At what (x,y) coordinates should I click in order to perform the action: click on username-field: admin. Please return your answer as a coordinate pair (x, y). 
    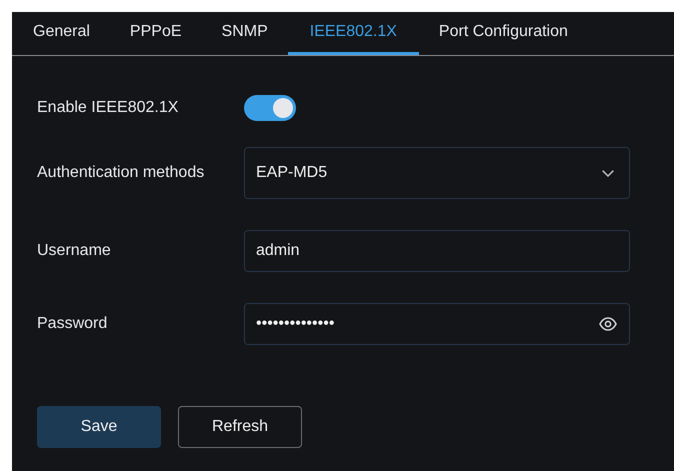
    Looking at the image, I should click on (437, 251).